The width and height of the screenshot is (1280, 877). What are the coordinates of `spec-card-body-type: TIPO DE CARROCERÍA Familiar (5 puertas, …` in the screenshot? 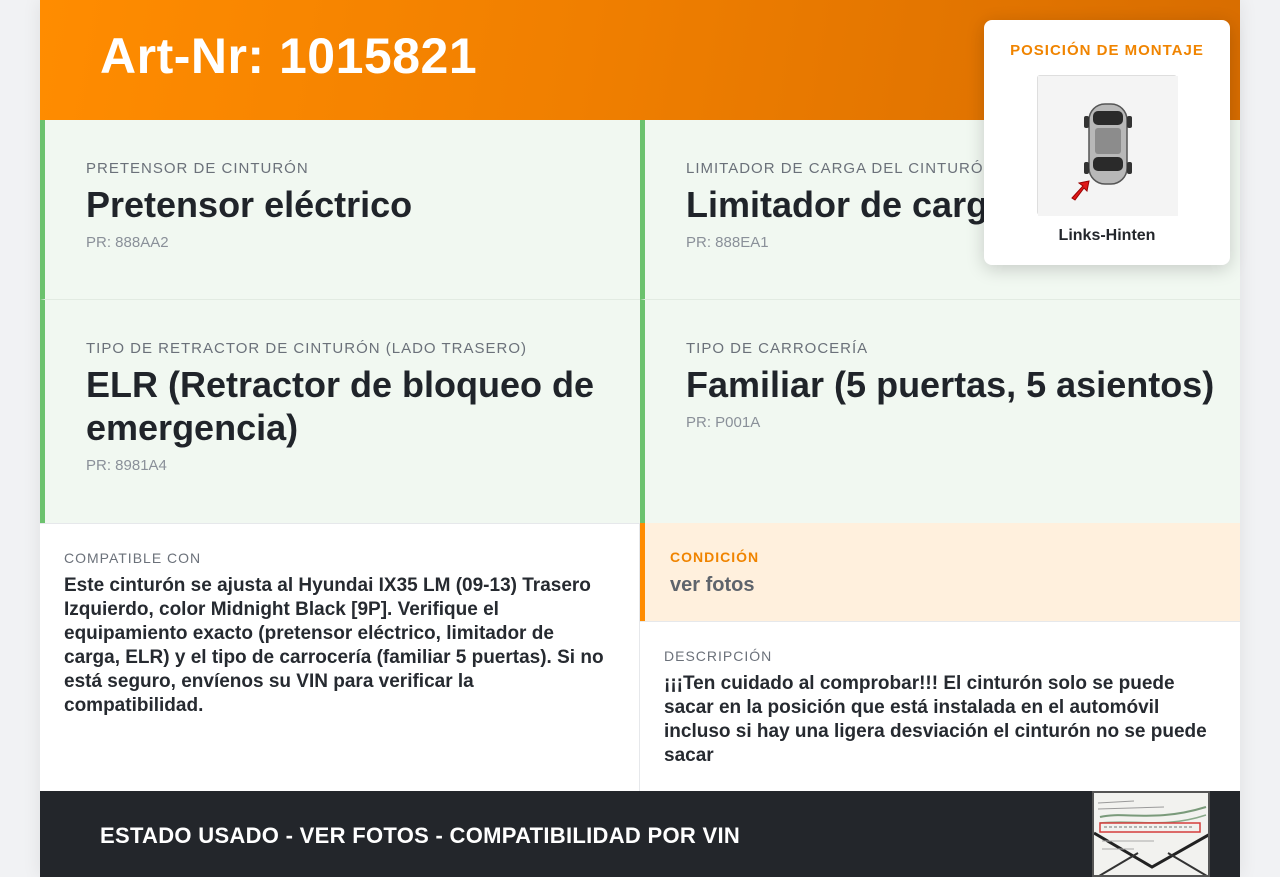 It's located at (940, 411).